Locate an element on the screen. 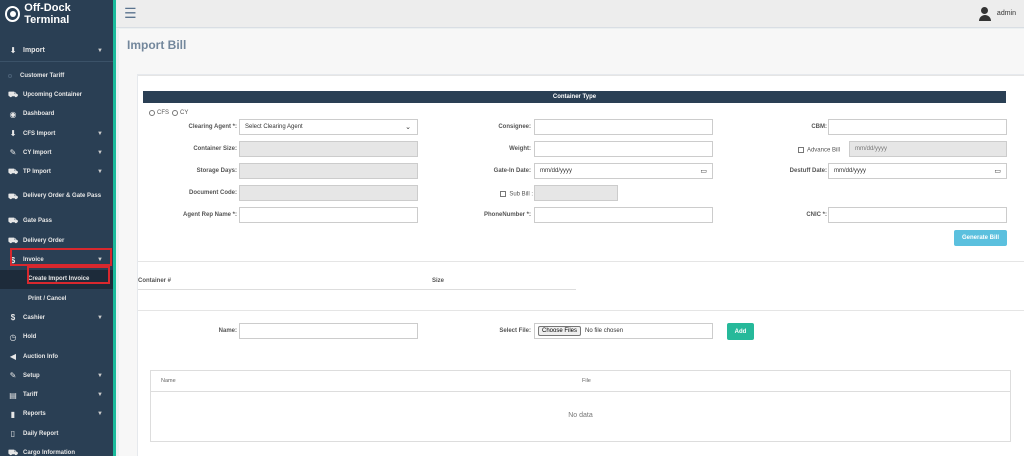 Image resolution: width=1024 pixels, height=456 pixels. choose-files-button: Choose Files is located at coordinates (560, 331).